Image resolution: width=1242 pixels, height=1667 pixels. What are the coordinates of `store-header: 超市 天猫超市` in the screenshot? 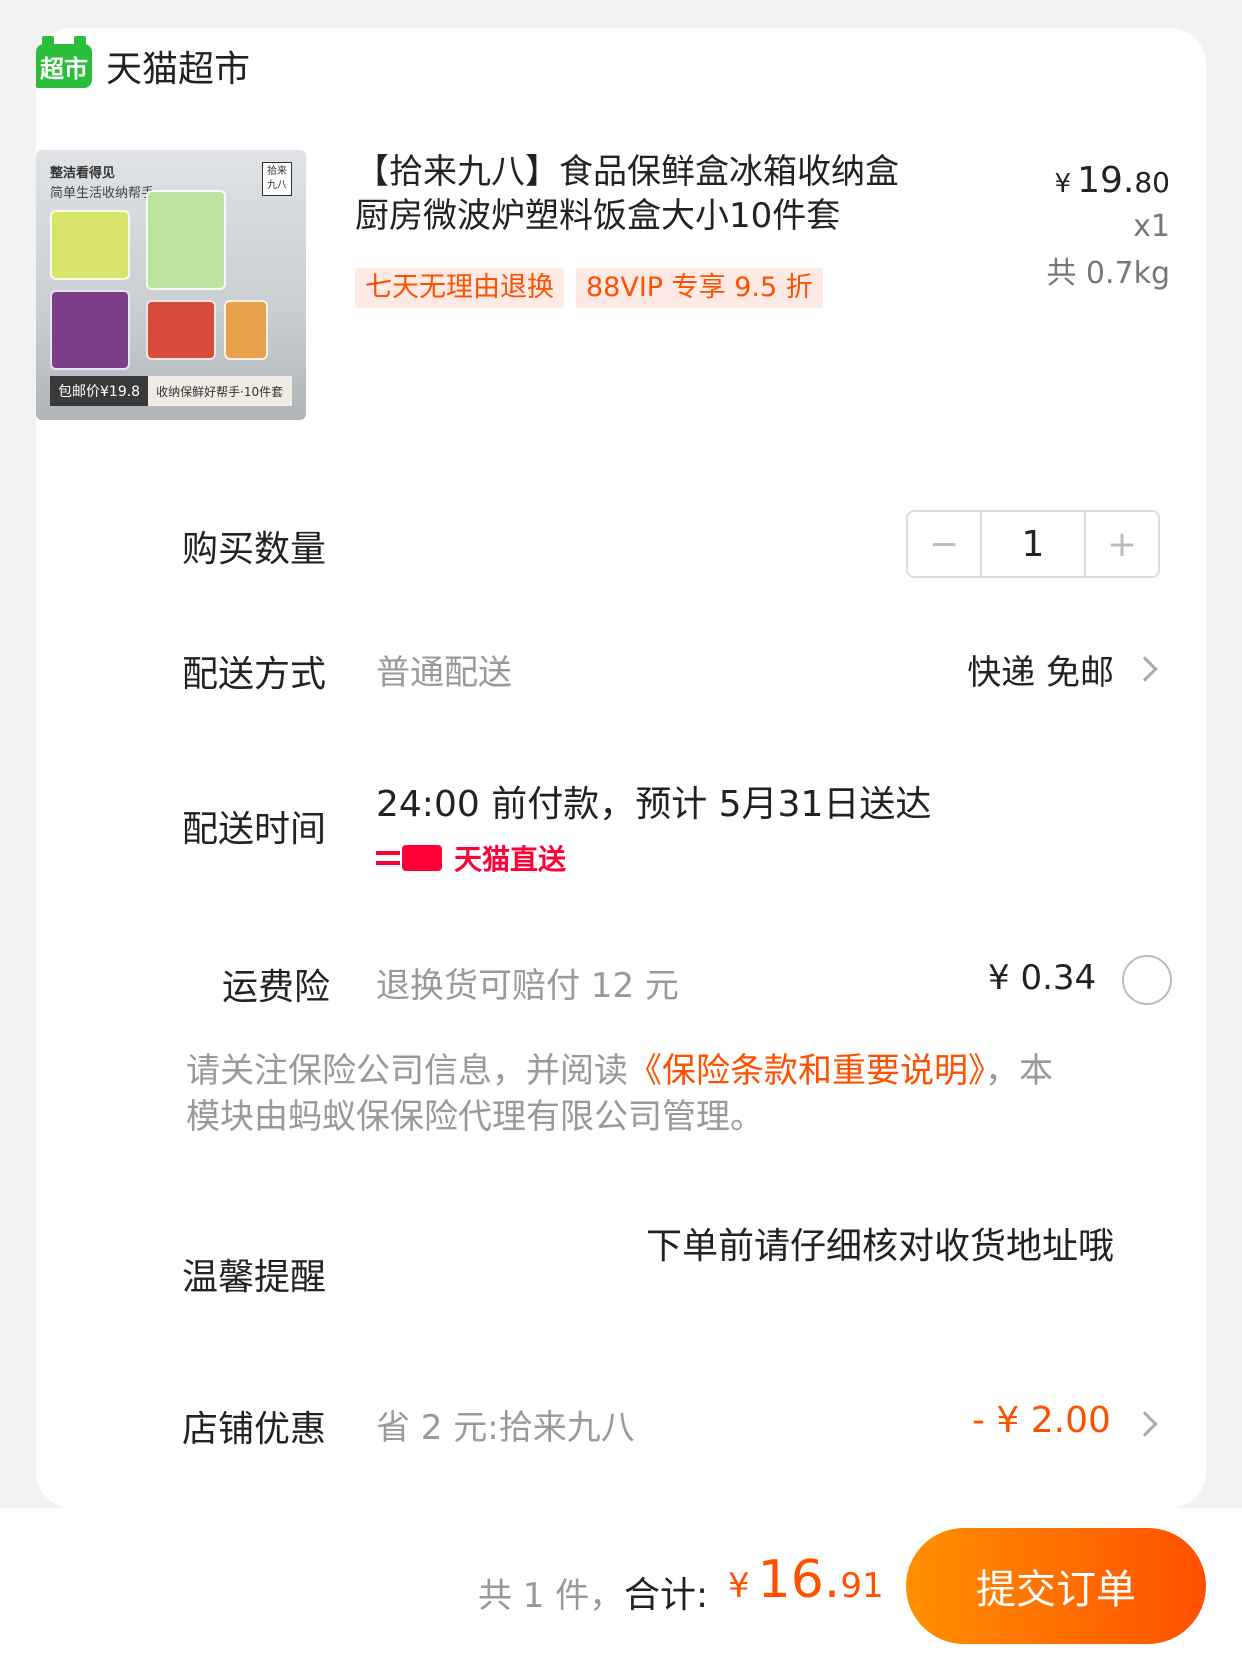 It's located at (143, 64).